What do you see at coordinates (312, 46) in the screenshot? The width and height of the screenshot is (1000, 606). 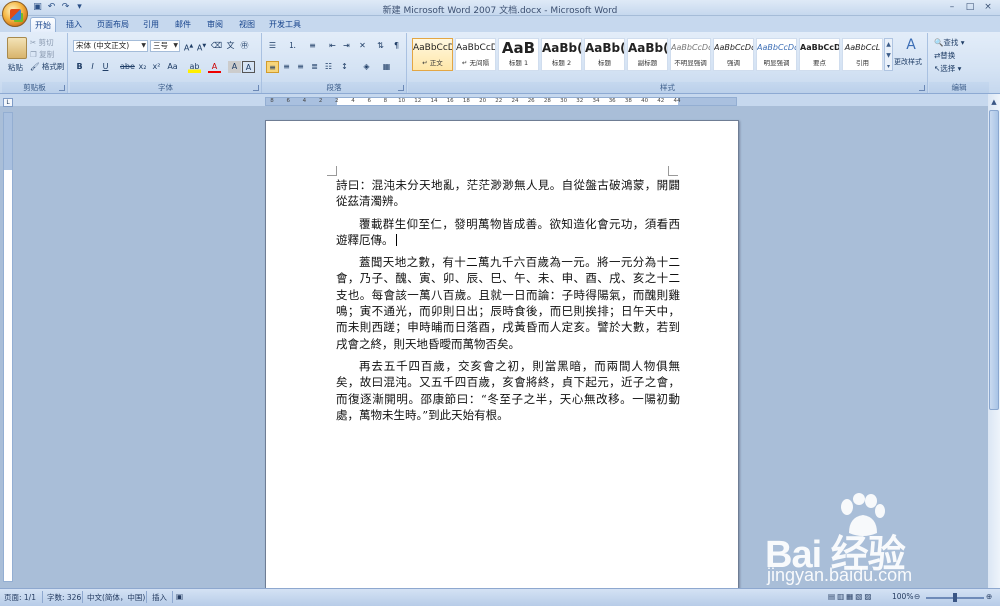 I see `multilevel-list-icon: ≡` at bounding box center [312, 46].